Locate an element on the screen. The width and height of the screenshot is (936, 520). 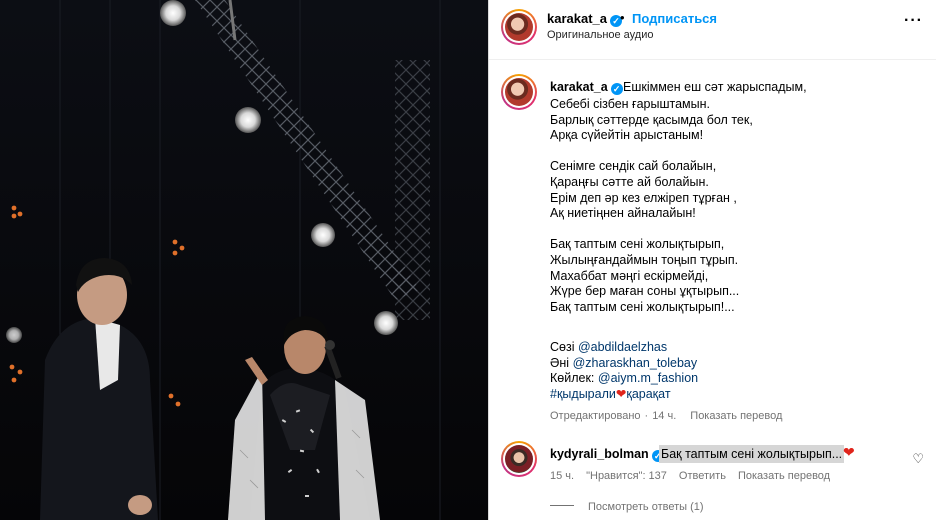
follow-button: Подписаться is located at coordinates (674, 18).